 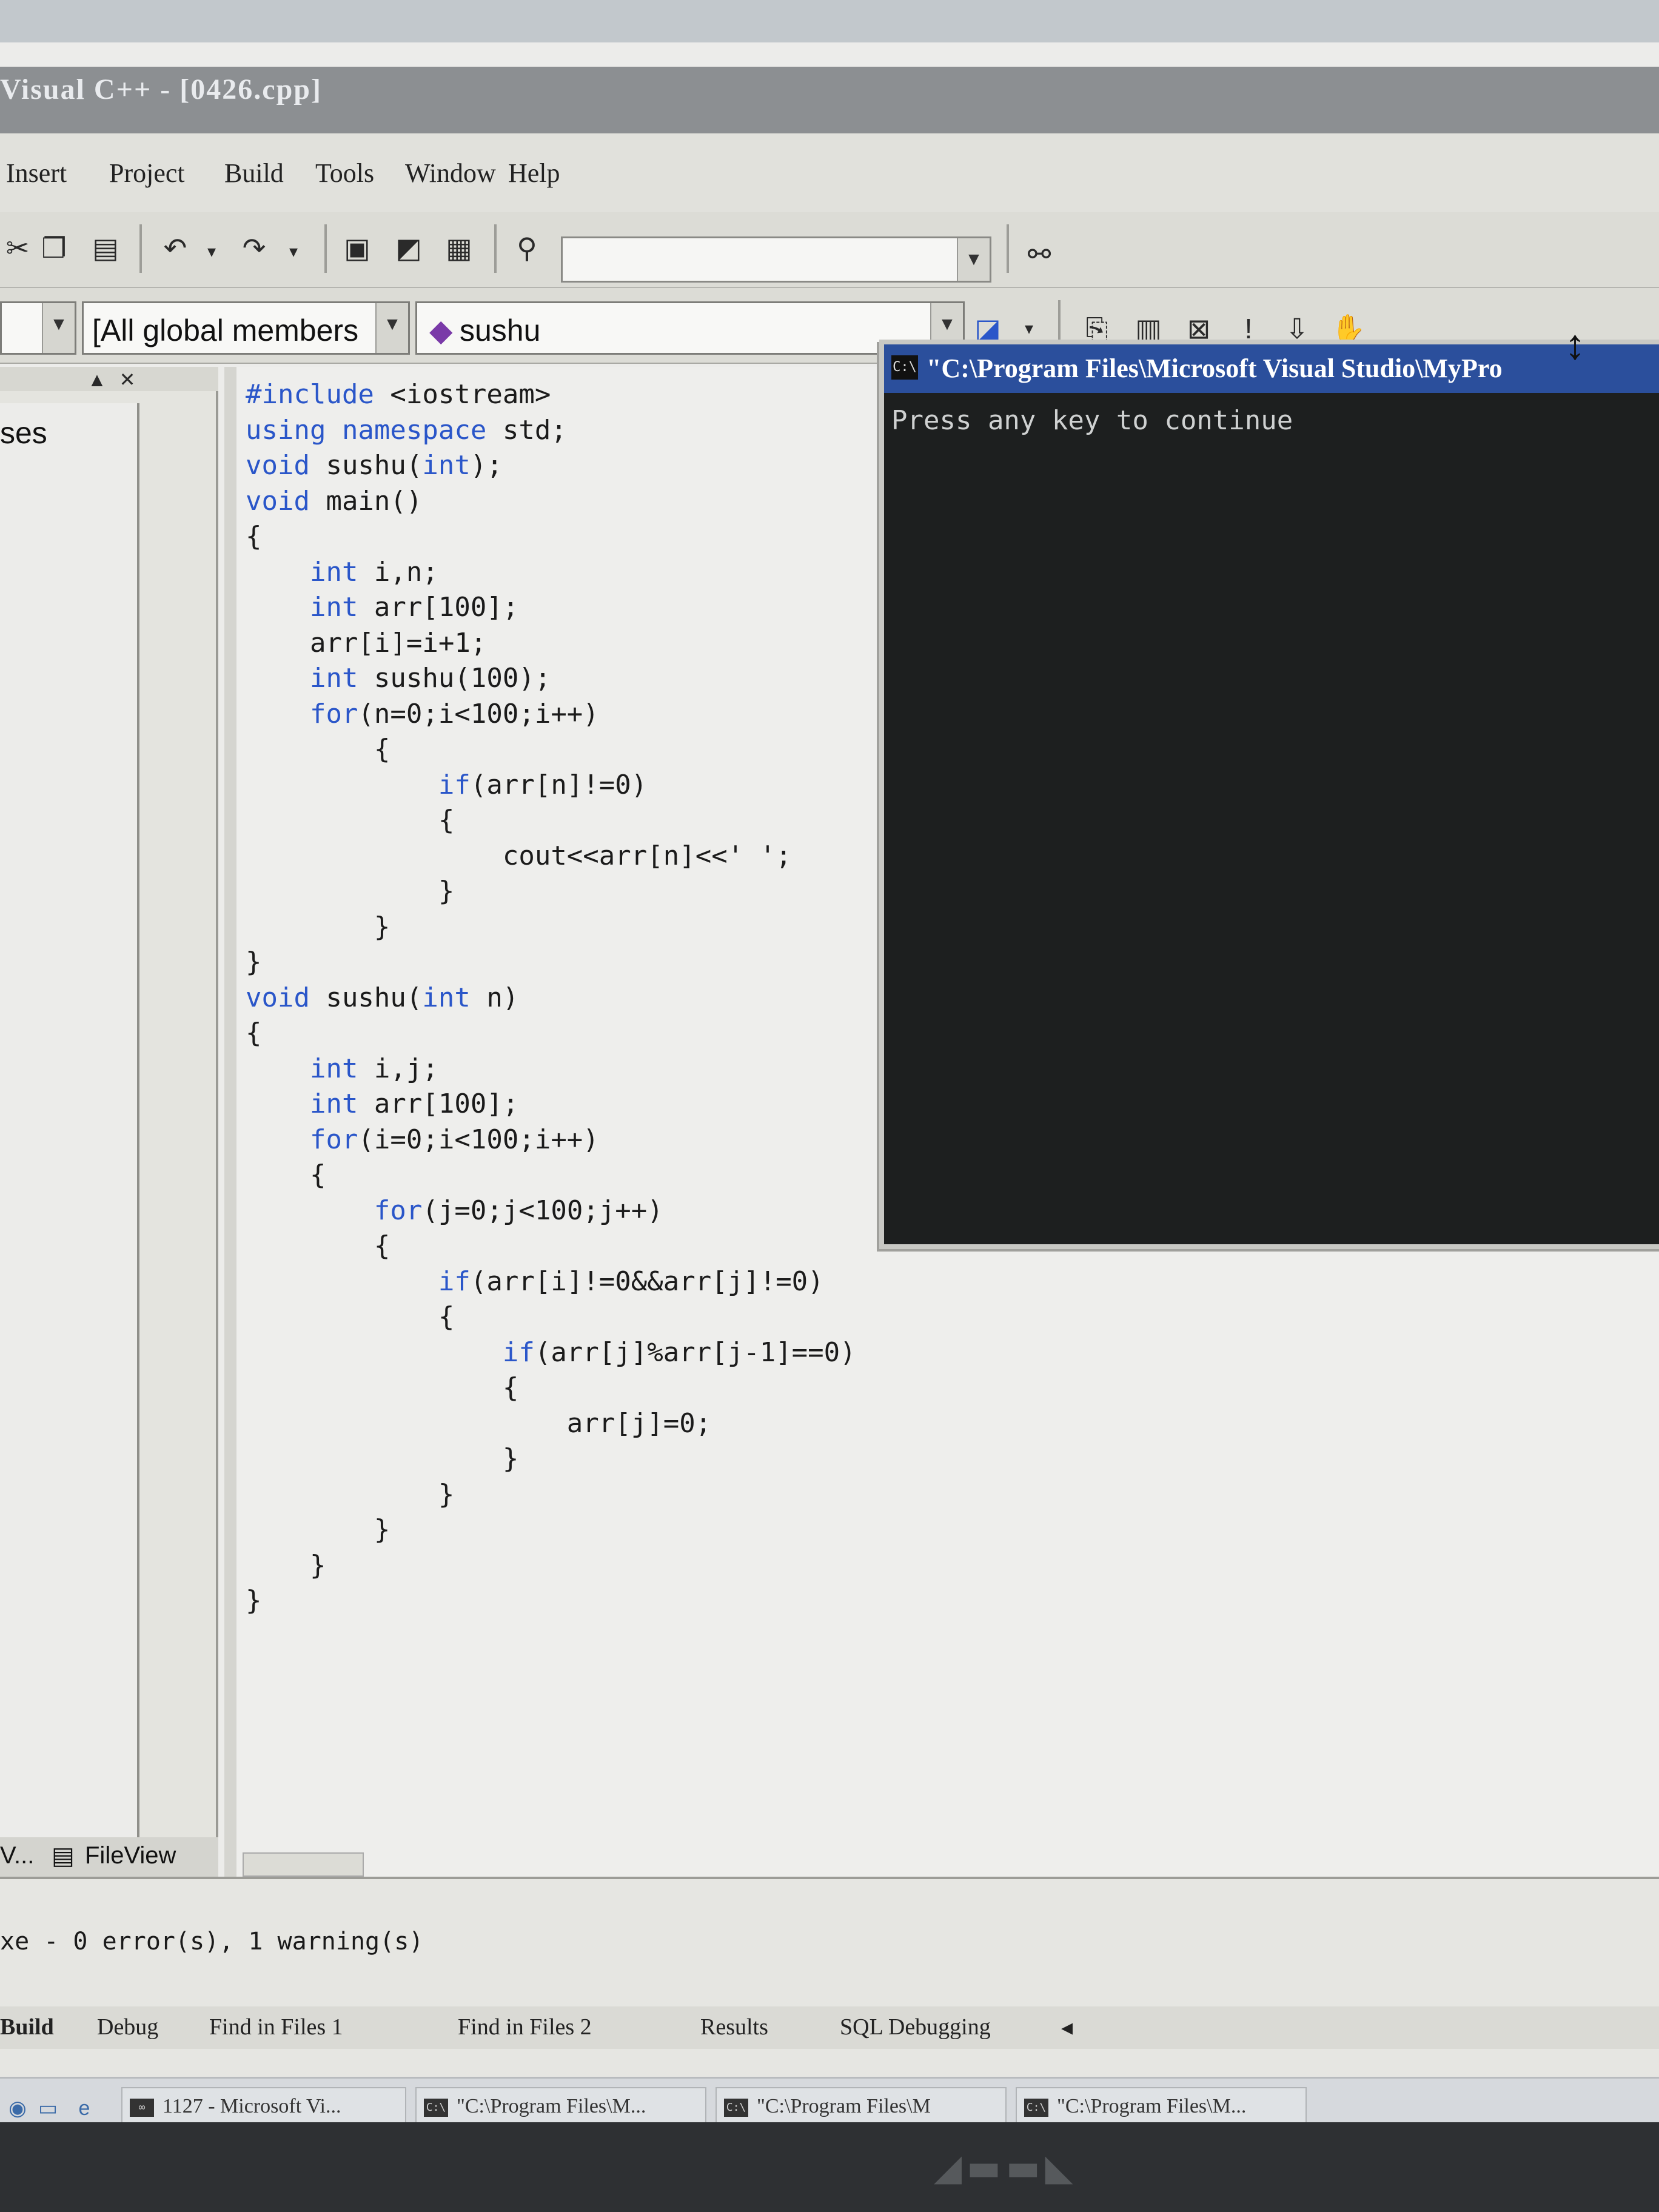 I want to click on code-line: if(arr[j]%arr[j-1]==0), so click(x=551, y=1352).